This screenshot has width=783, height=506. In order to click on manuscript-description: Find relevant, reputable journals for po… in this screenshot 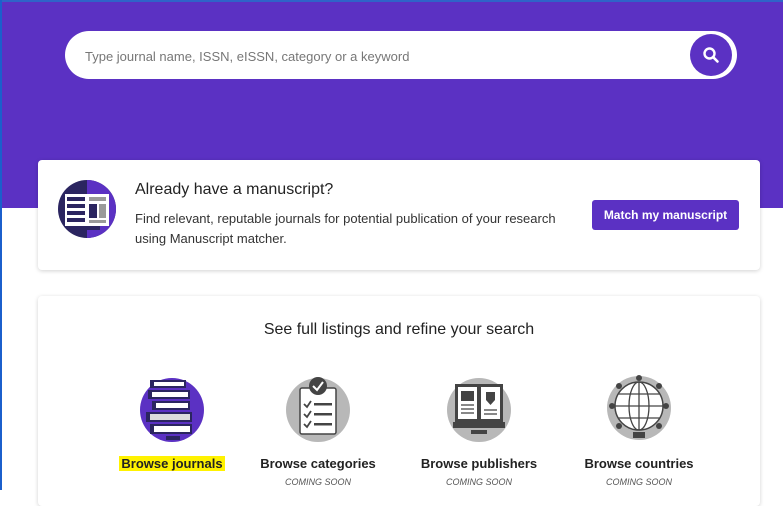, I will do `click(345, 228)`.